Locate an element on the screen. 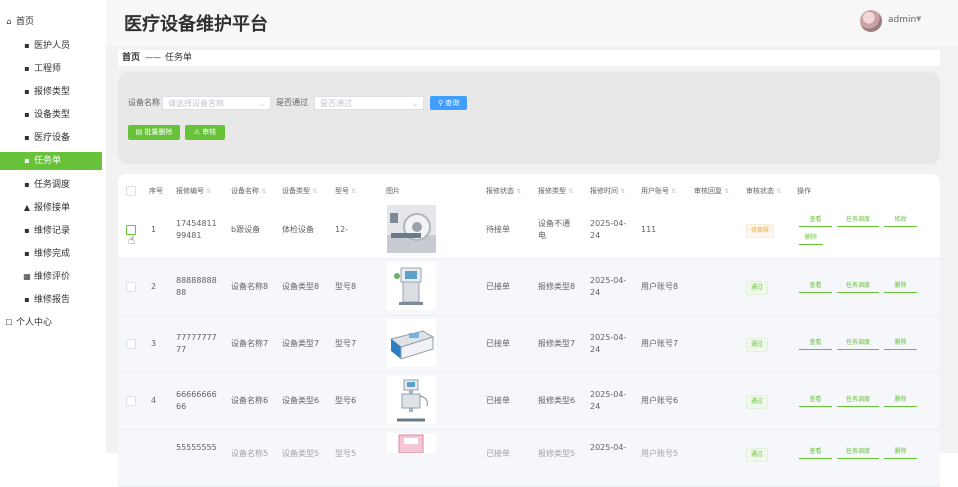  thumb-icon: ▪ is located at coordinates (27, 253).